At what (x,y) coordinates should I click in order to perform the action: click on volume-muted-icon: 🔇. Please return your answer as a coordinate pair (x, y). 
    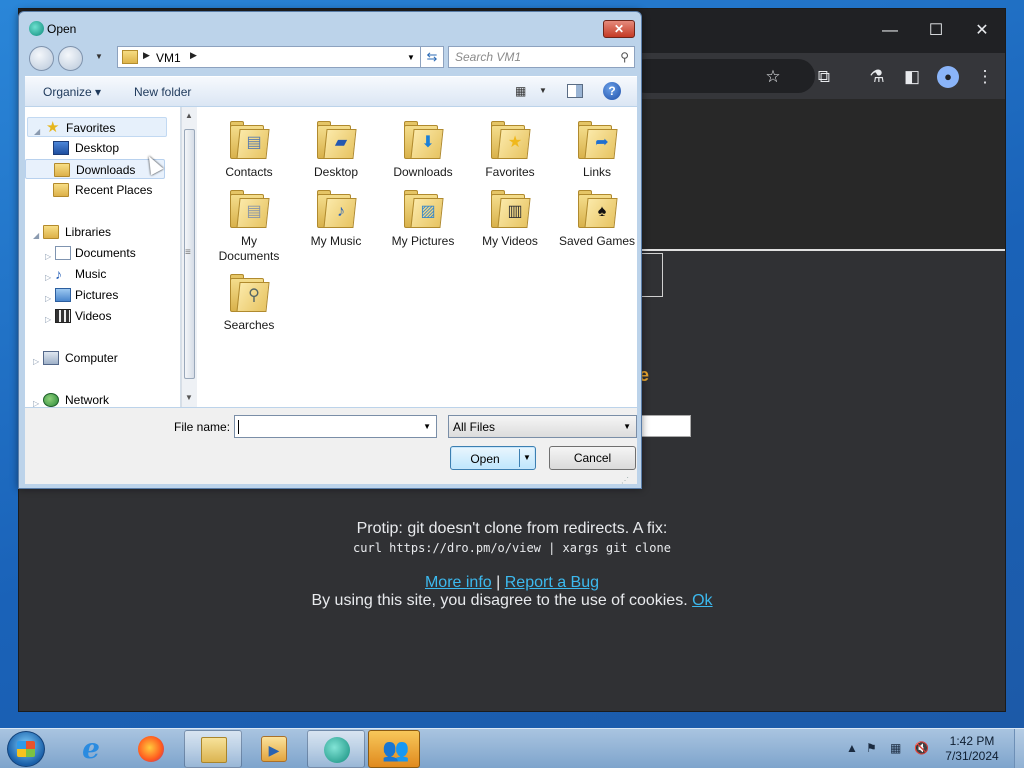
    Looking at the image, I should click on (921, 748).